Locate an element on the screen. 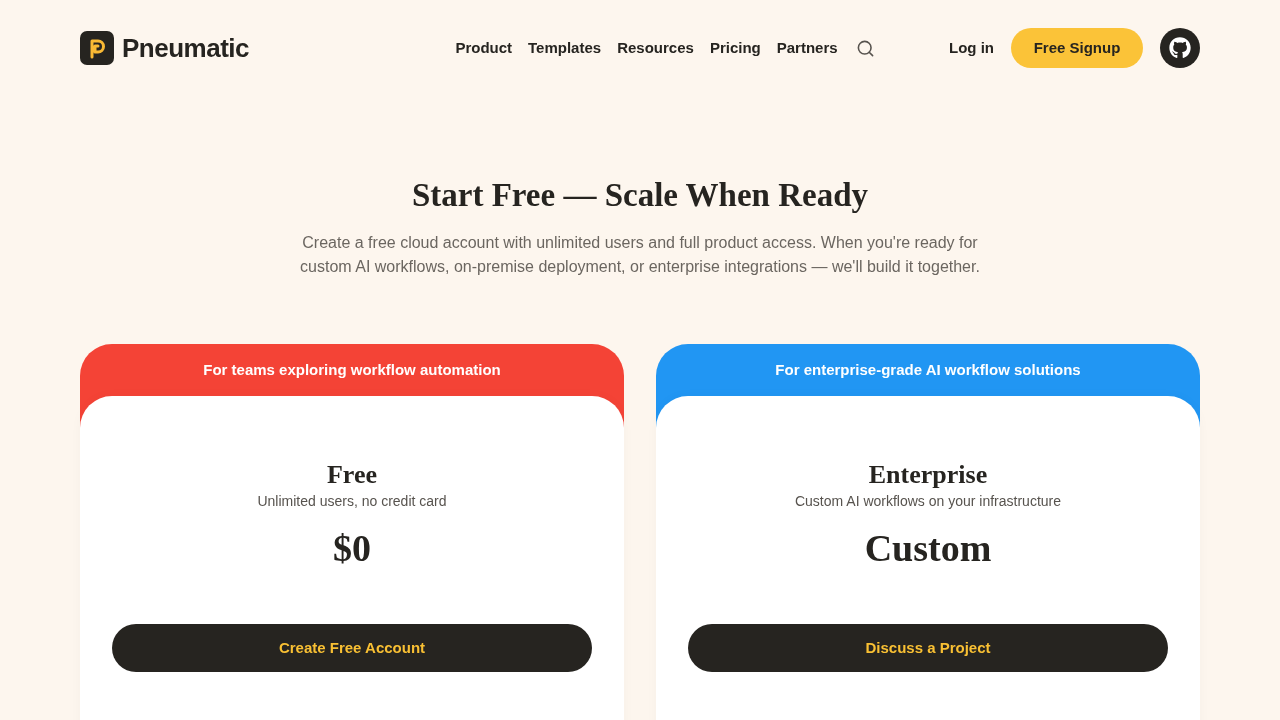  plan-name: Free is located at coordinates (351, 475).